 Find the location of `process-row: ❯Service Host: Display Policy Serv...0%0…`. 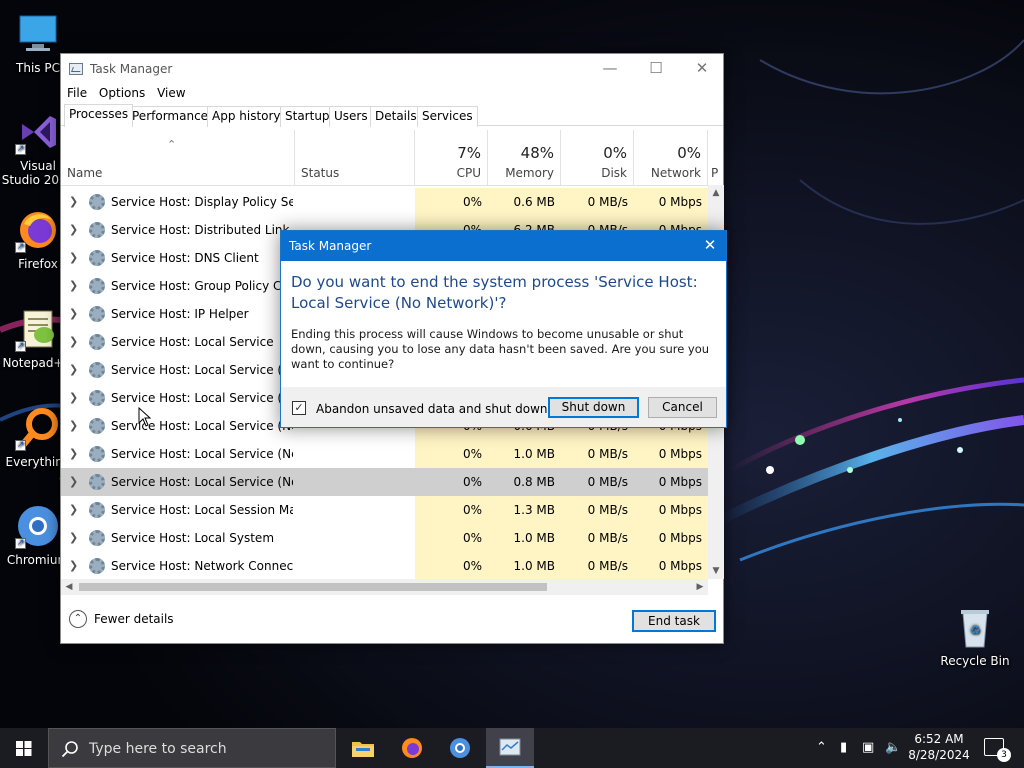

process-row: ❯Service Host: Display Policy Serv...0%0… is located at coordinates (384, 202).